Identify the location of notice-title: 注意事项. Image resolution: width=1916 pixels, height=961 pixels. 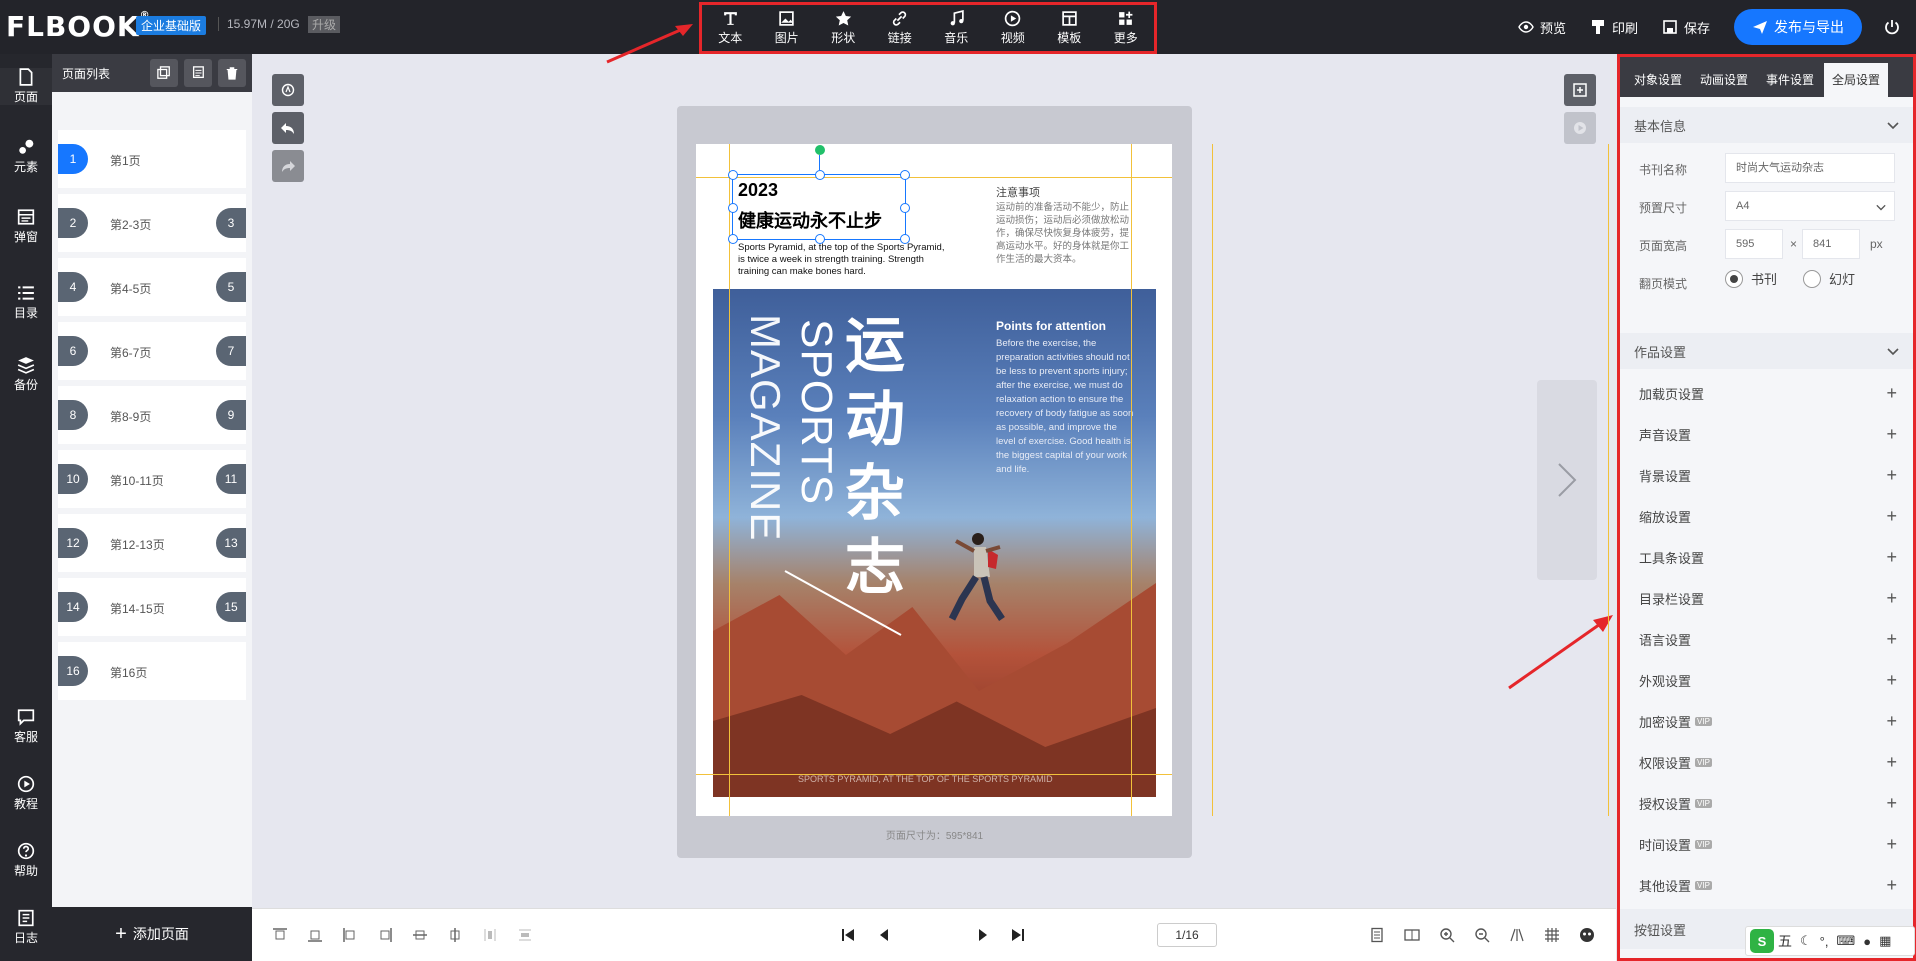
(1018, 192).